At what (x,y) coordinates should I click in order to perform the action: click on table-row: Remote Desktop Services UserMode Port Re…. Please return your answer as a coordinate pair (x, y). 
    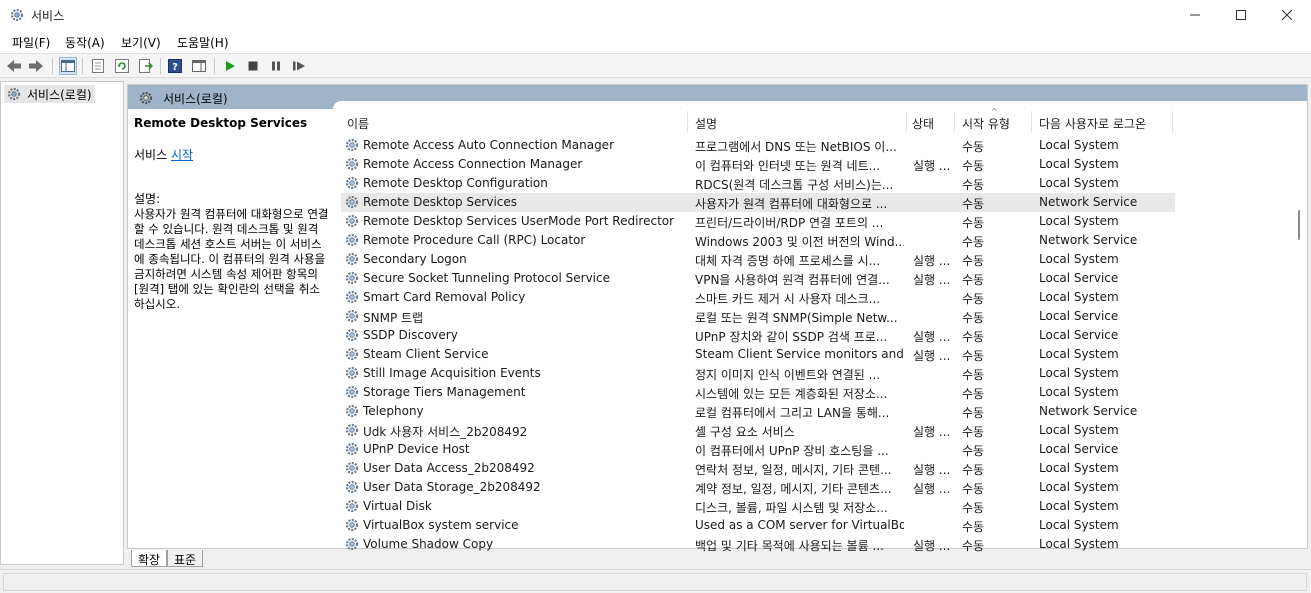
    Looking at the image, I should click on (758, 221).